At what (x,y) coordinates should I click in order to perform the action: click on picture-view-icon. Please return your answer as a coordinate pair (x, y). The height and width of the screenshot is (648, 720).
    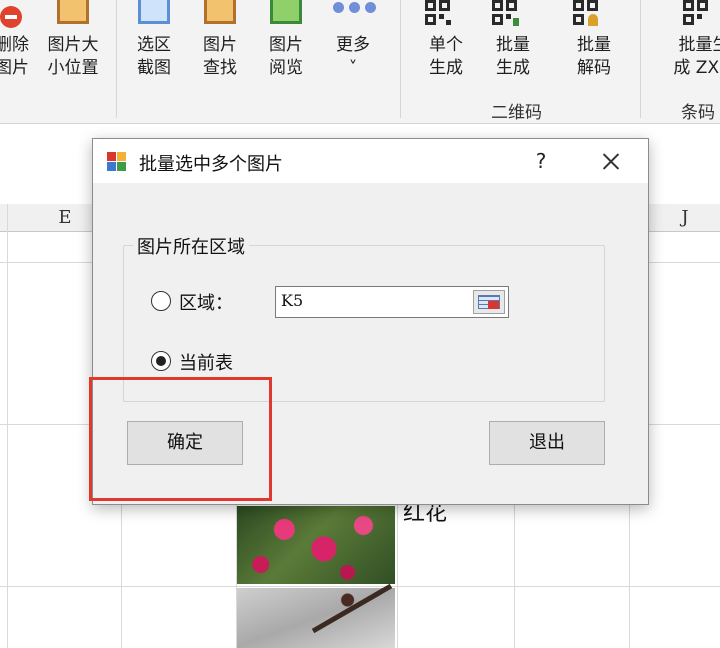
    Looking at the image, I should click on (286, 12).